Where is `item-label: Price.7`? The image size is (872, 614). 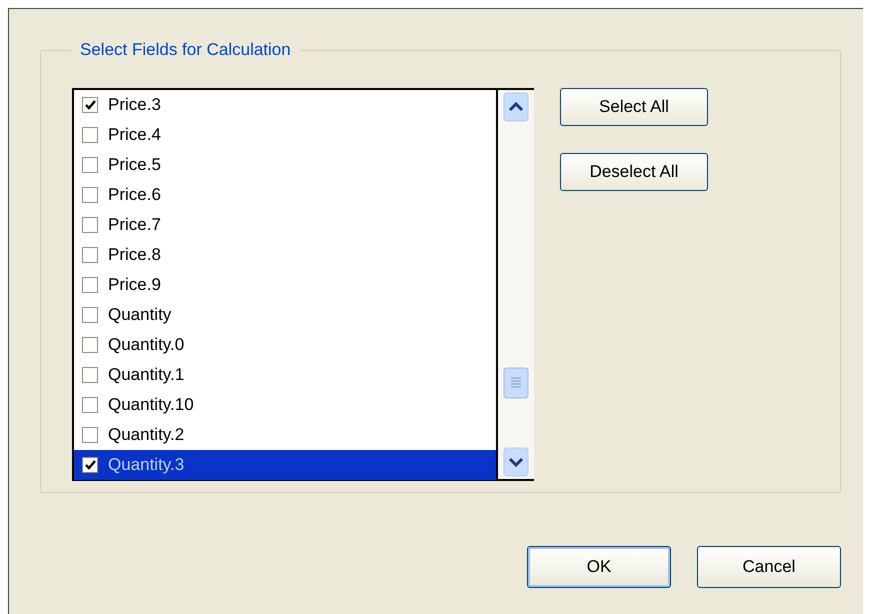 item-label: Price.7 is located at coordinates (134, 225).